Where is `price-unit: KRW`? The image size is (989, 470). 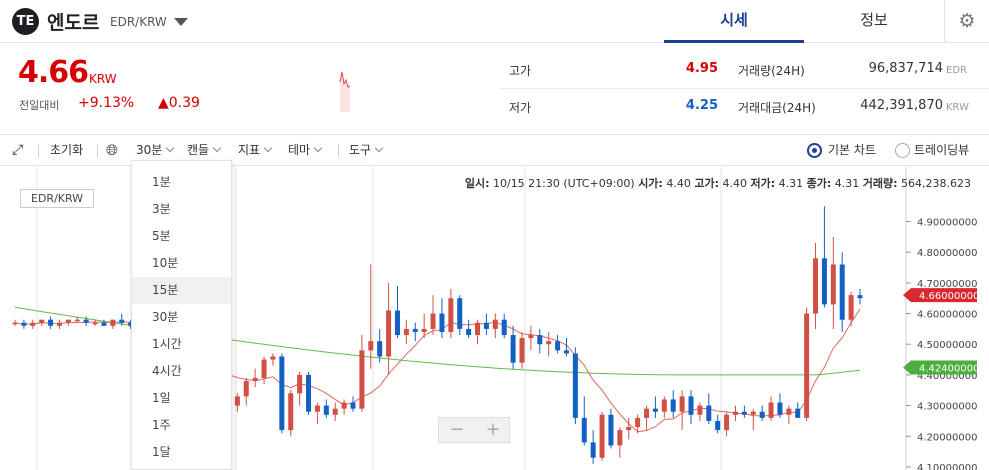 price-unit: KRW is located at coordinates (103, 79).